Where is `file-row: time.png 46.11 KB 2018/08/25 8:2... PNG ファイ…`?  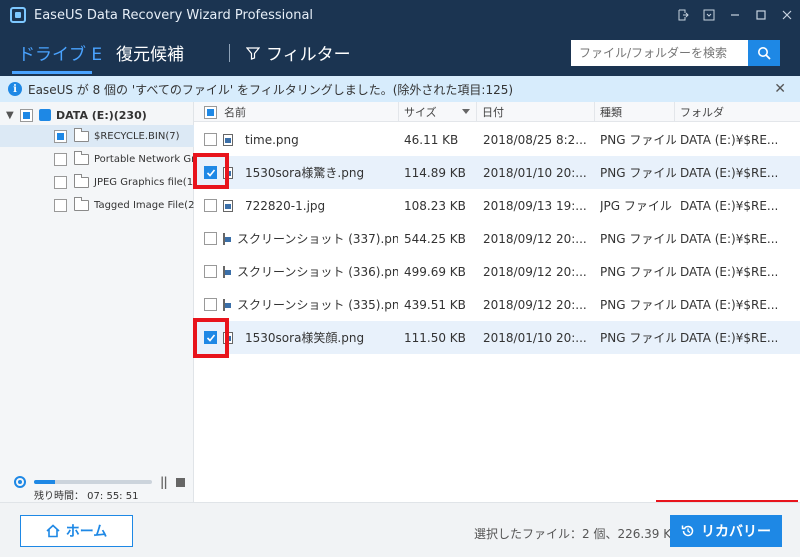 file-row: time.png 46.11 KB 2018/08/25 8:2... PNG ファイ… is located at coordinates (497, 139).